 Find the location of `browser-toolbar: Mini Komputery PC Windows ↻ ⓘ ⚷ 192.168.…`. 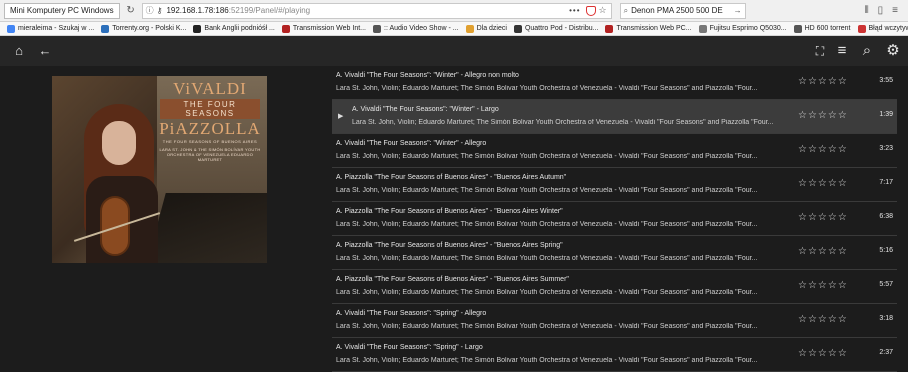

browser-toolbar: Mini Komputery PC Windows ↻ ⓘ ⚷ 192.168.… is located at coordinates (454, 11).